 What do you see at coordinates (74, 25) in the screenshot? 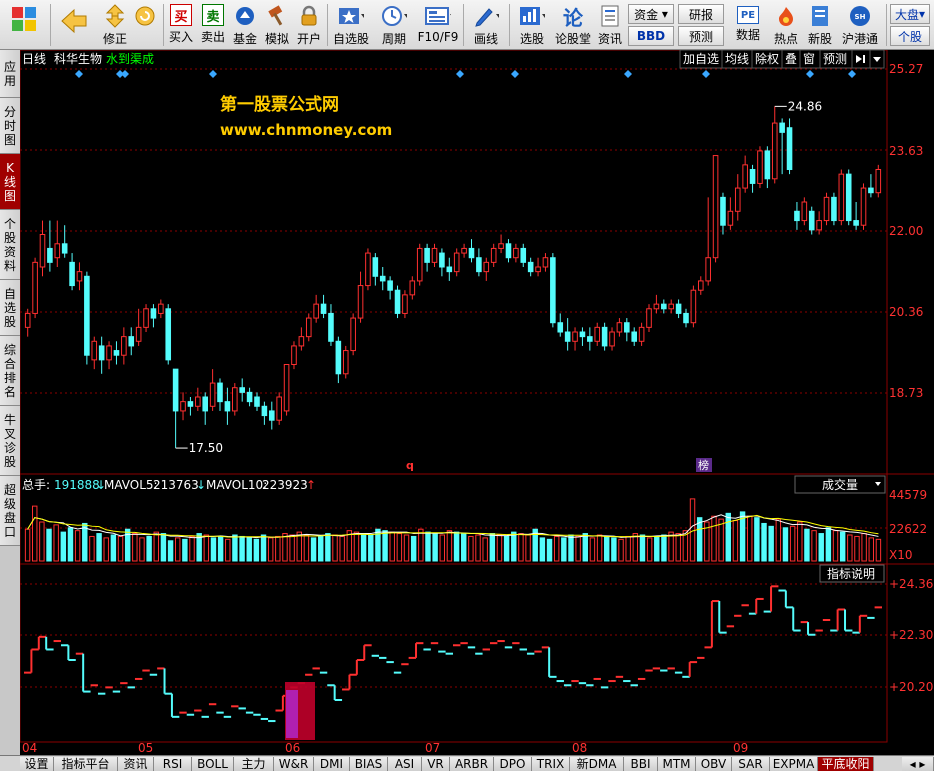
I see `back-button` at bounding box center [74, 25].